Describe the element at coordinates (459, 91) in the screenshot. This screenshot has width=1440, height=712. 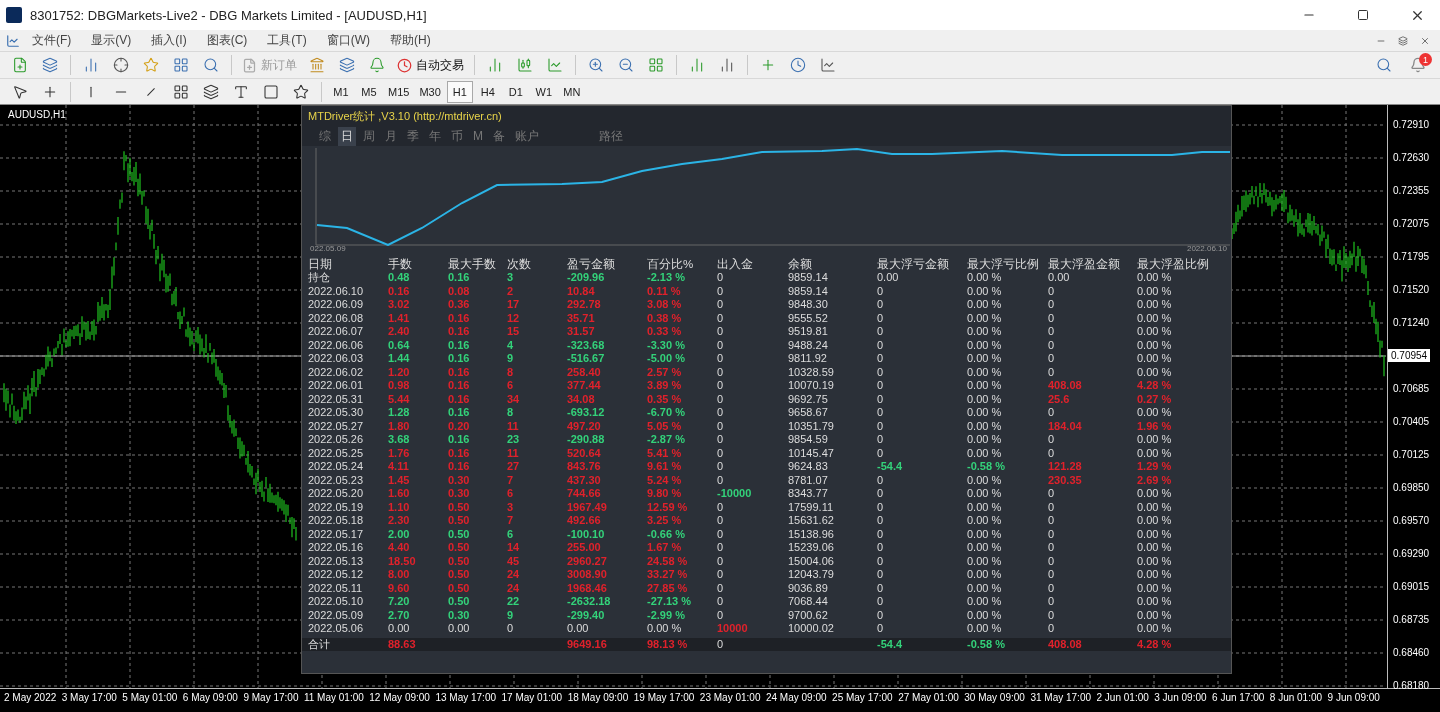
I see `timeframe-button: H1` at that location.